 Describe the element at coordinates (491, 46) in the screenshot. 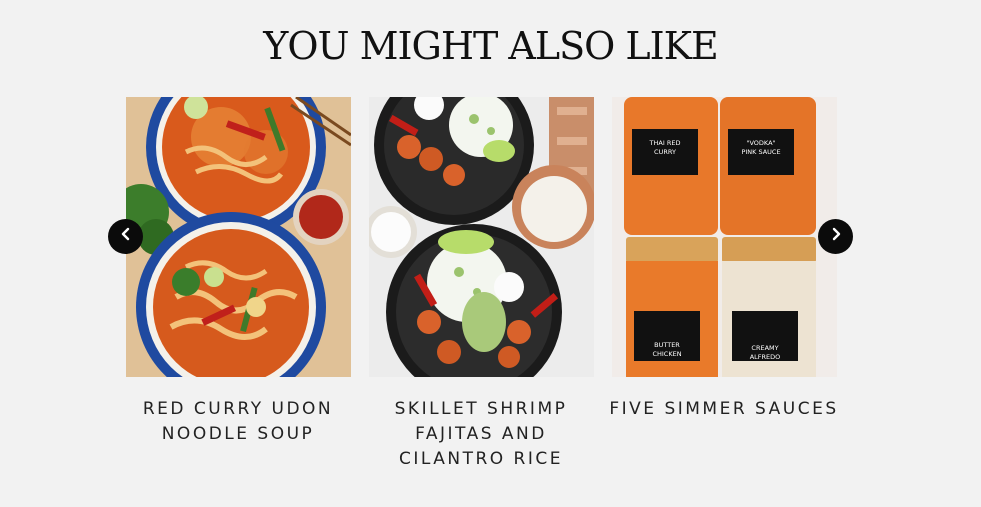

I see `section-title: YOU MIGHT ALSO LIKE` at that location.